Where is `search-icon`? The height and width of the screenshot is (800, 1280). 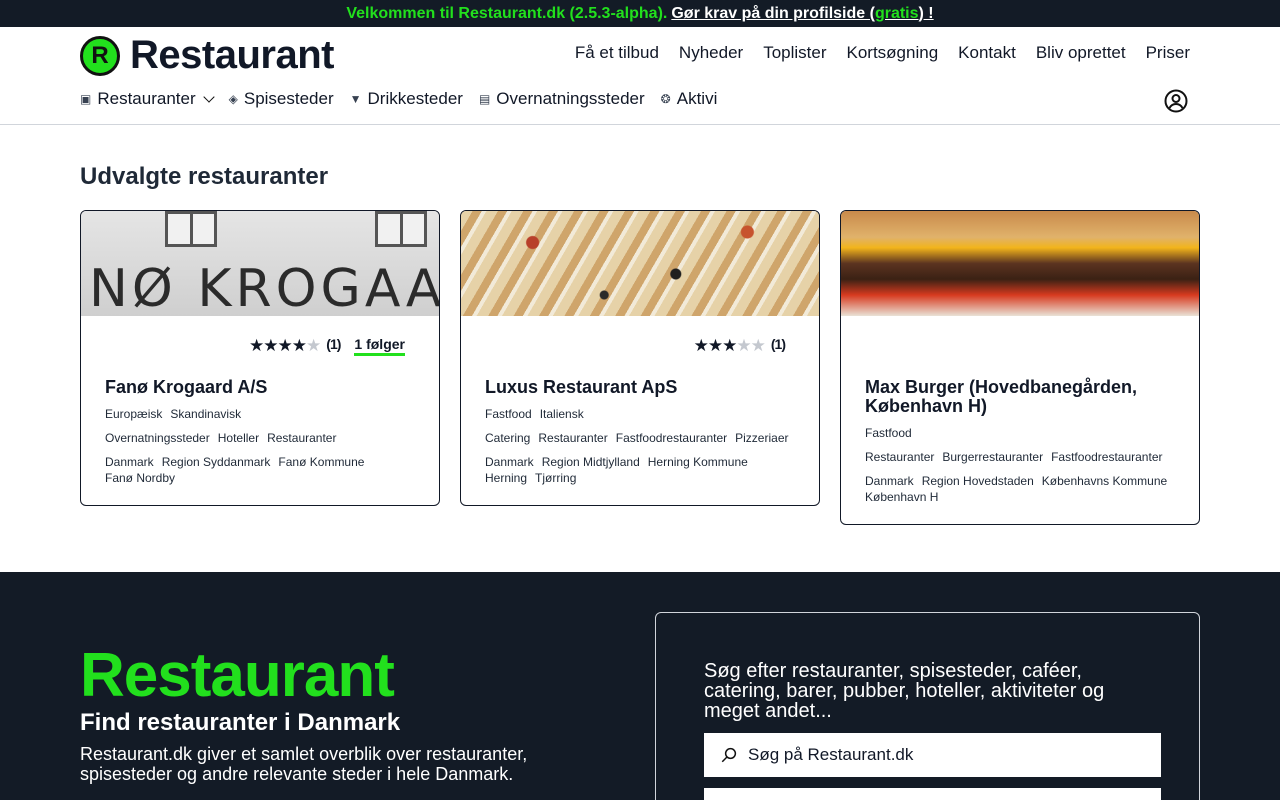 search-icon is located at coordinates (729, 755).